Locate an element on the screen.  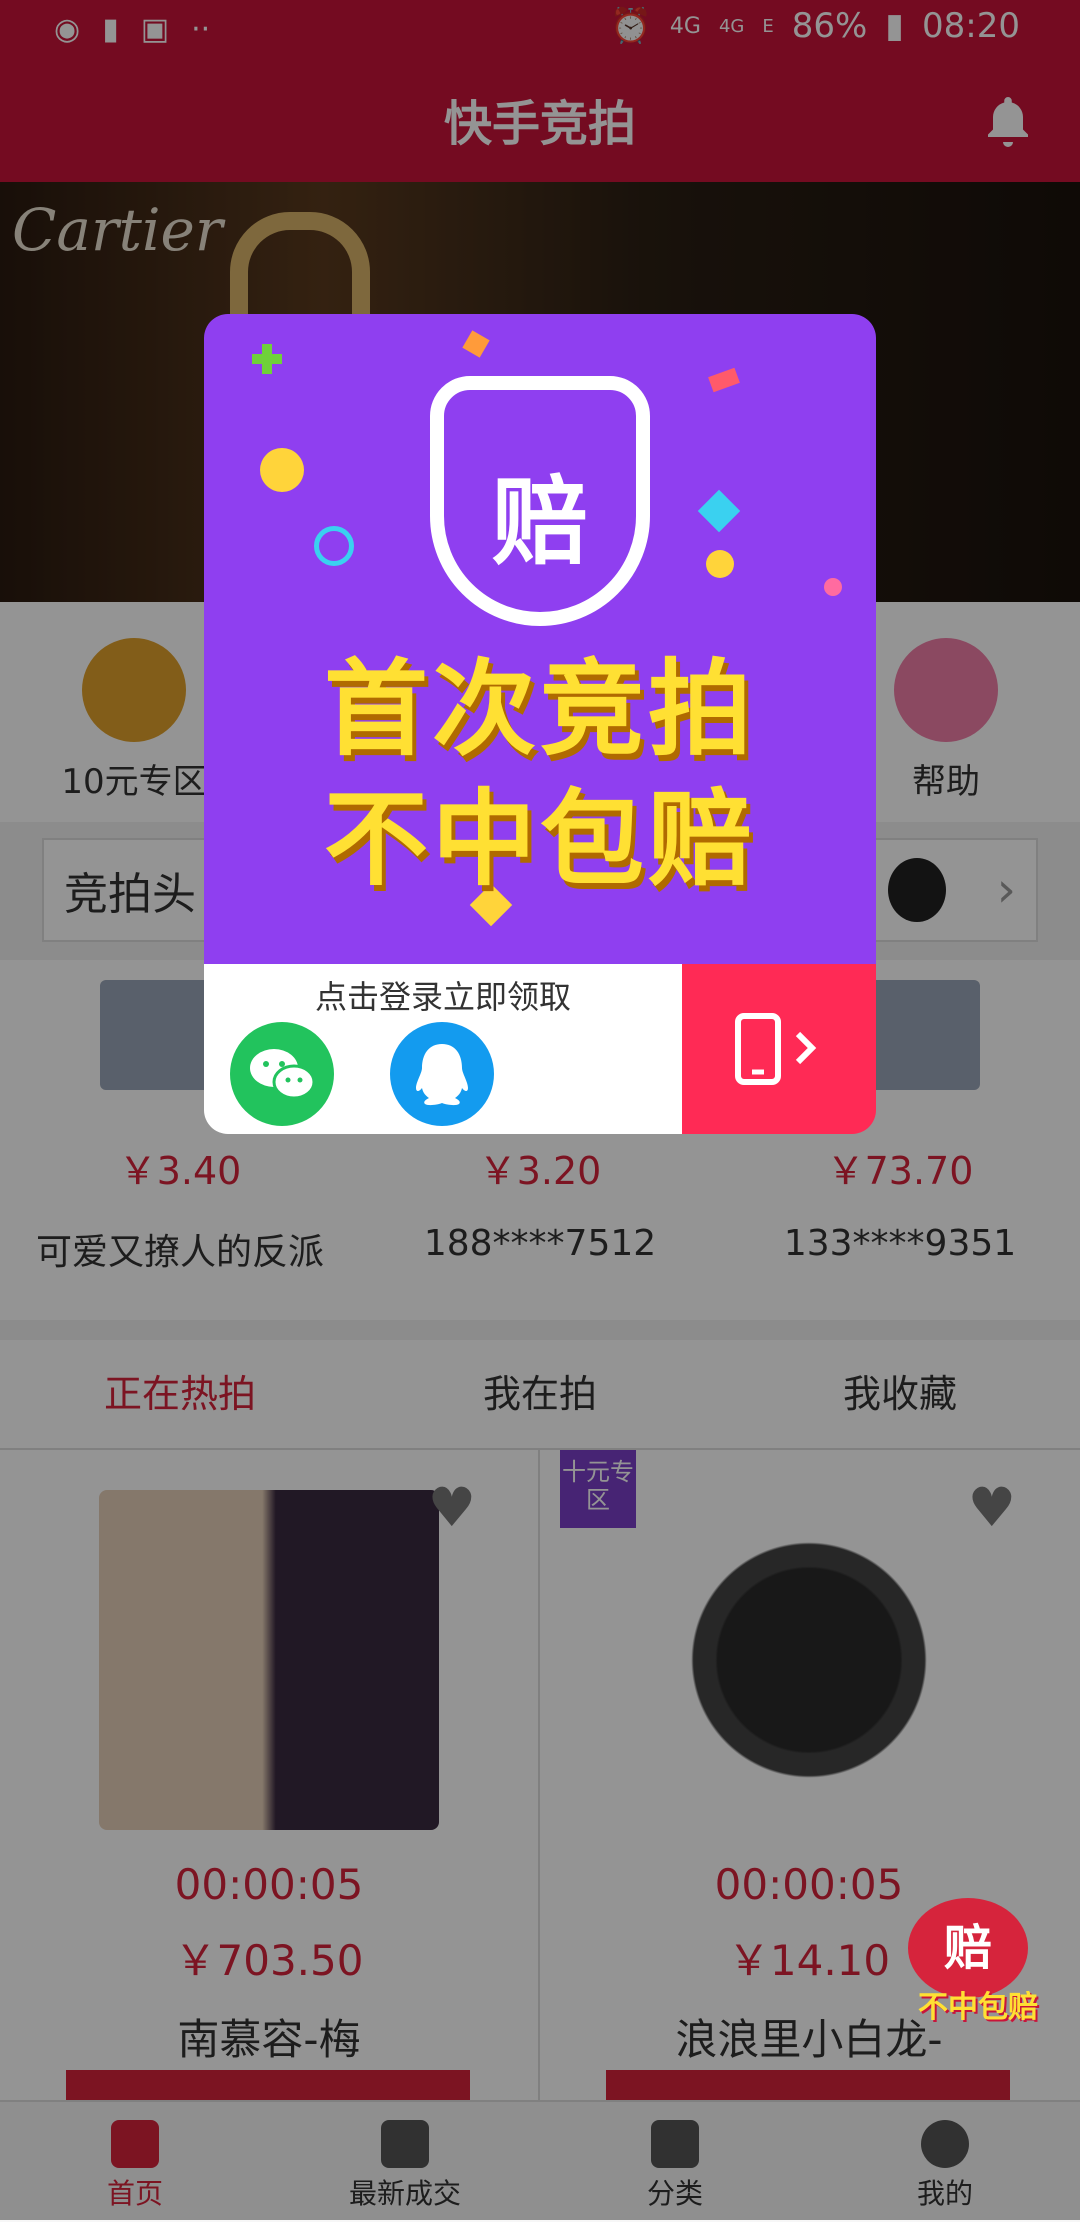
wechat-login-button is located at coordinates (282, 1074).